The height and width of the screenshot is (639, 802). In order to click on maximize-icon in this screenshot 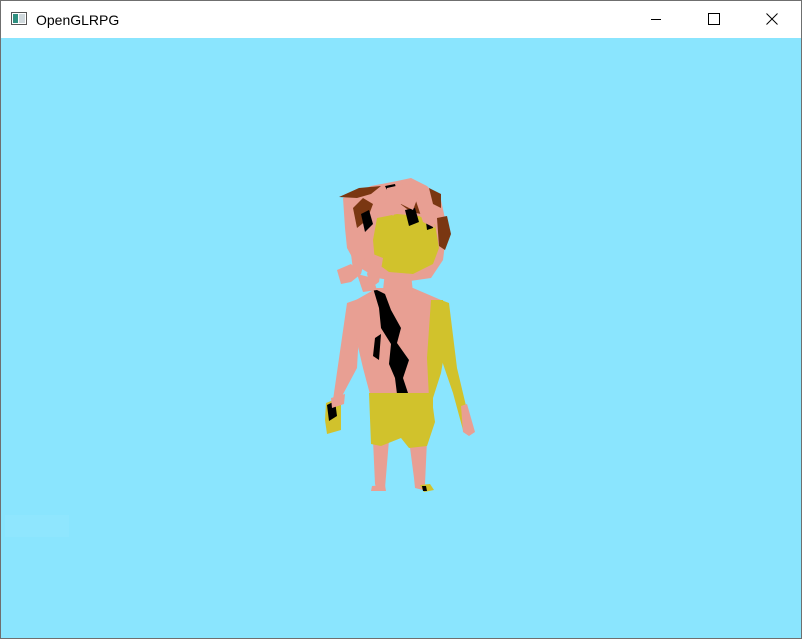, I will do `click(714, 20)`.